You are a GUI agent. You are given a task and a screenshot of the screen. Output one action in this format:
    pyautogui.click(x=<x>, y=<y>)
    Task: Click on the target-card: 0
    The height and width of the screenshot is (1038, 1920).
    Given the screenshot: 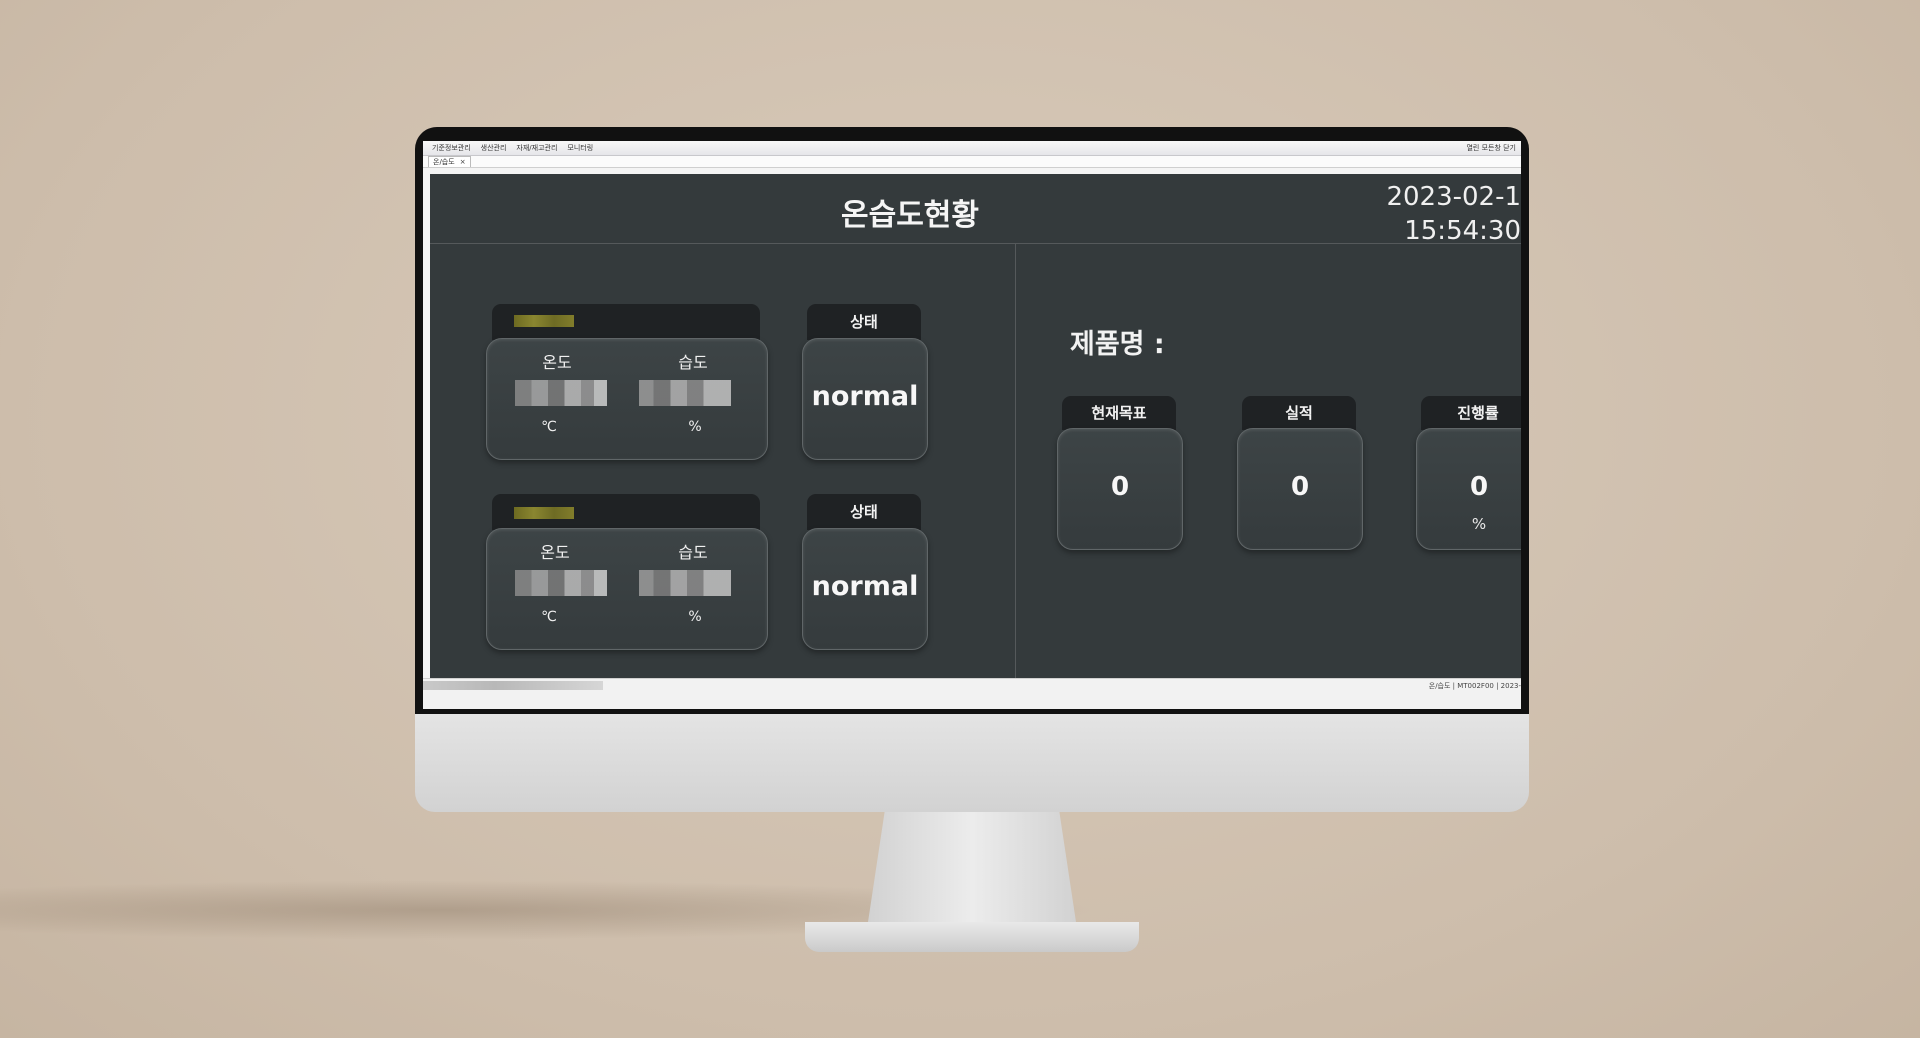 What is the action you would take?
    pyautogui.click(x=1120, y=489)
    